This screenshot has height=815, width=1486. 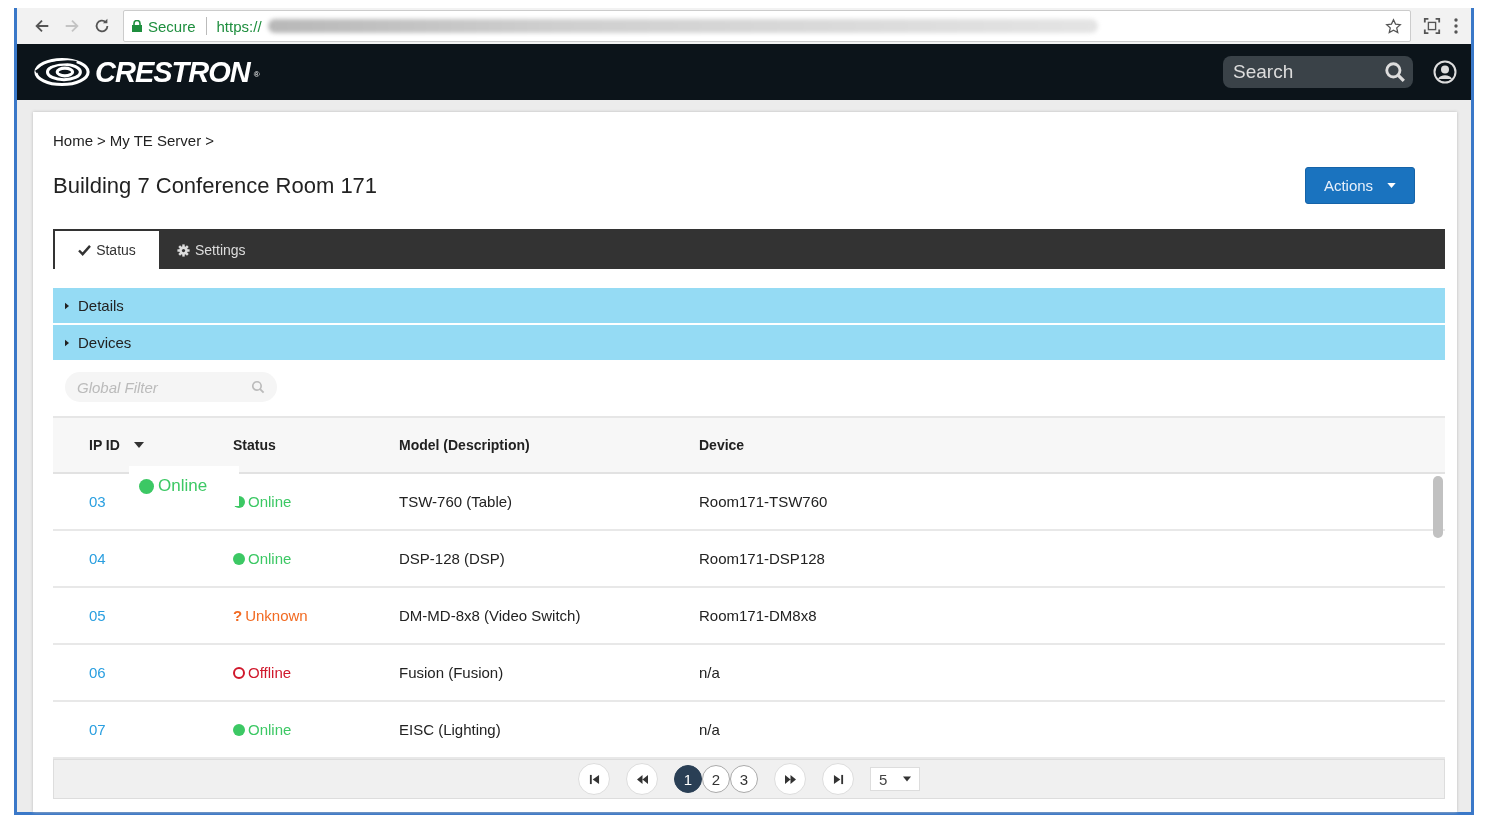 What do you see at coordinates (1360, 185) in the screenshot?
I see `actions-button: Actions` at bounding box center [1360, 185].